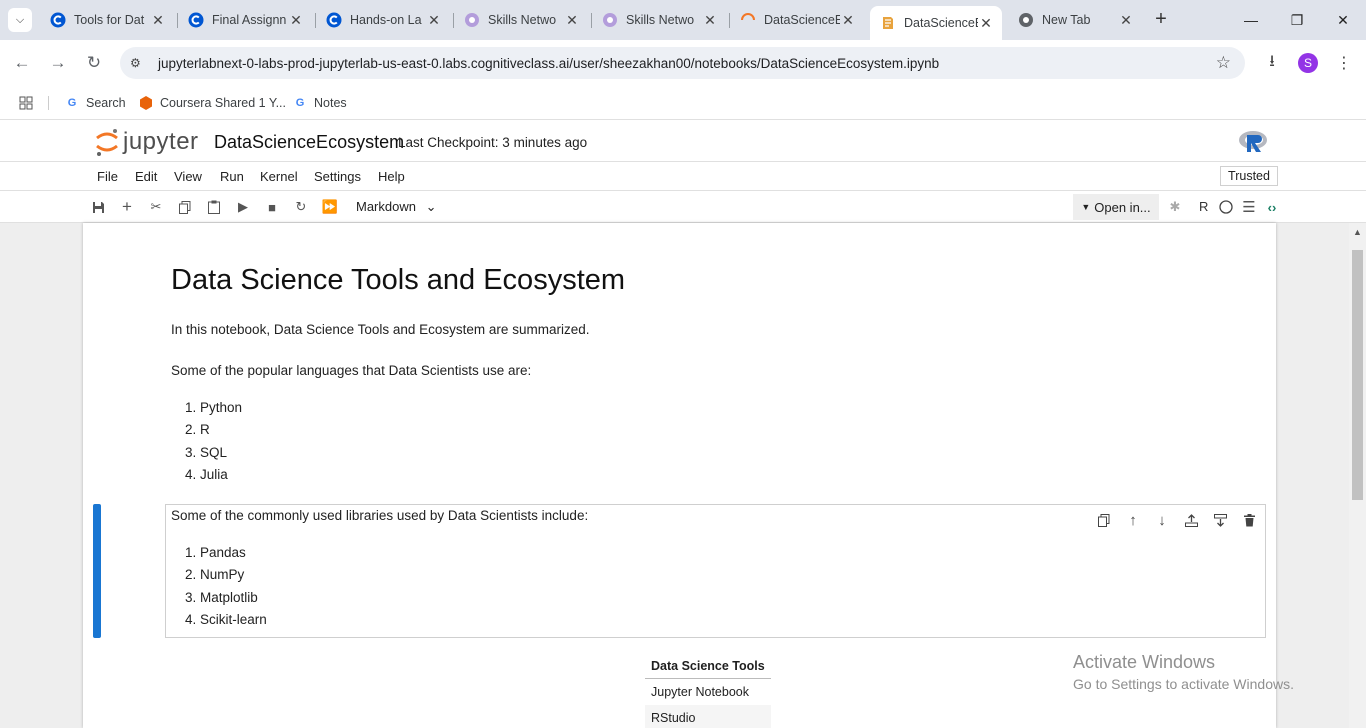 The image size is (1366, 728). I want to click on more-vert-icon: ⋮, so click(1344, 63).